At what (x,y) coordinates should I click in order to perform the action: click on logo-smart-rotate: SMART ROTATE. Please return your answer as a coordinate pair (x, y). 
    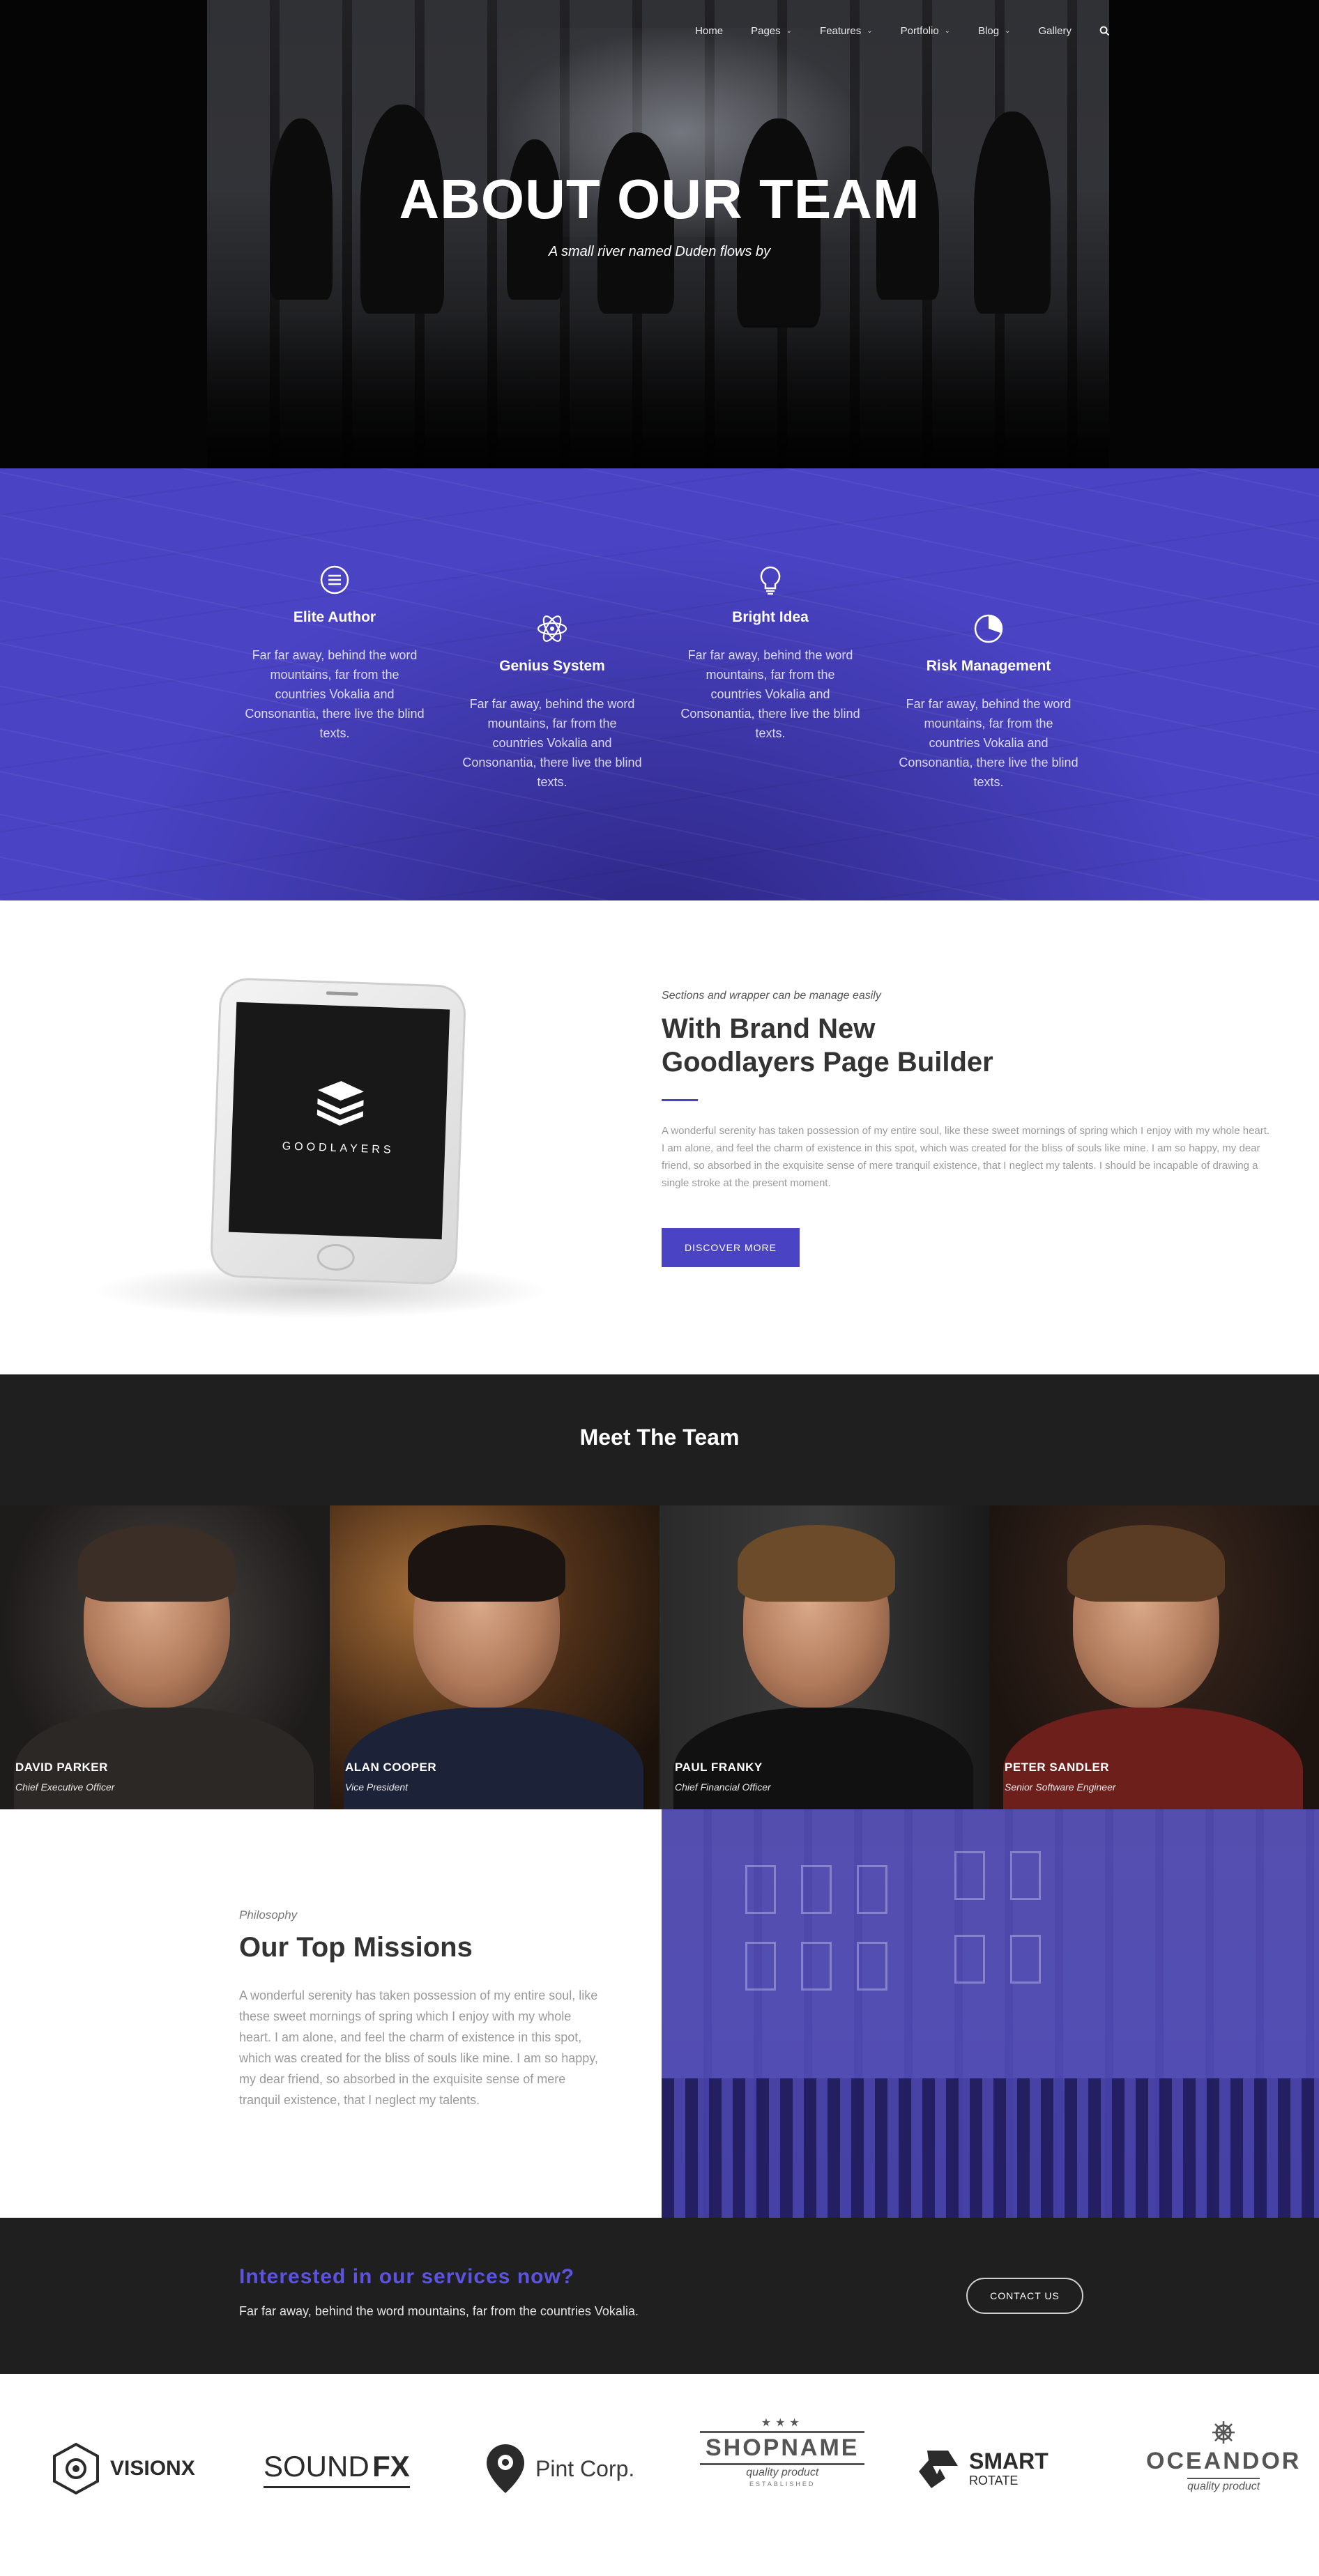
    Looking at the image, I should click on (983, 2469).